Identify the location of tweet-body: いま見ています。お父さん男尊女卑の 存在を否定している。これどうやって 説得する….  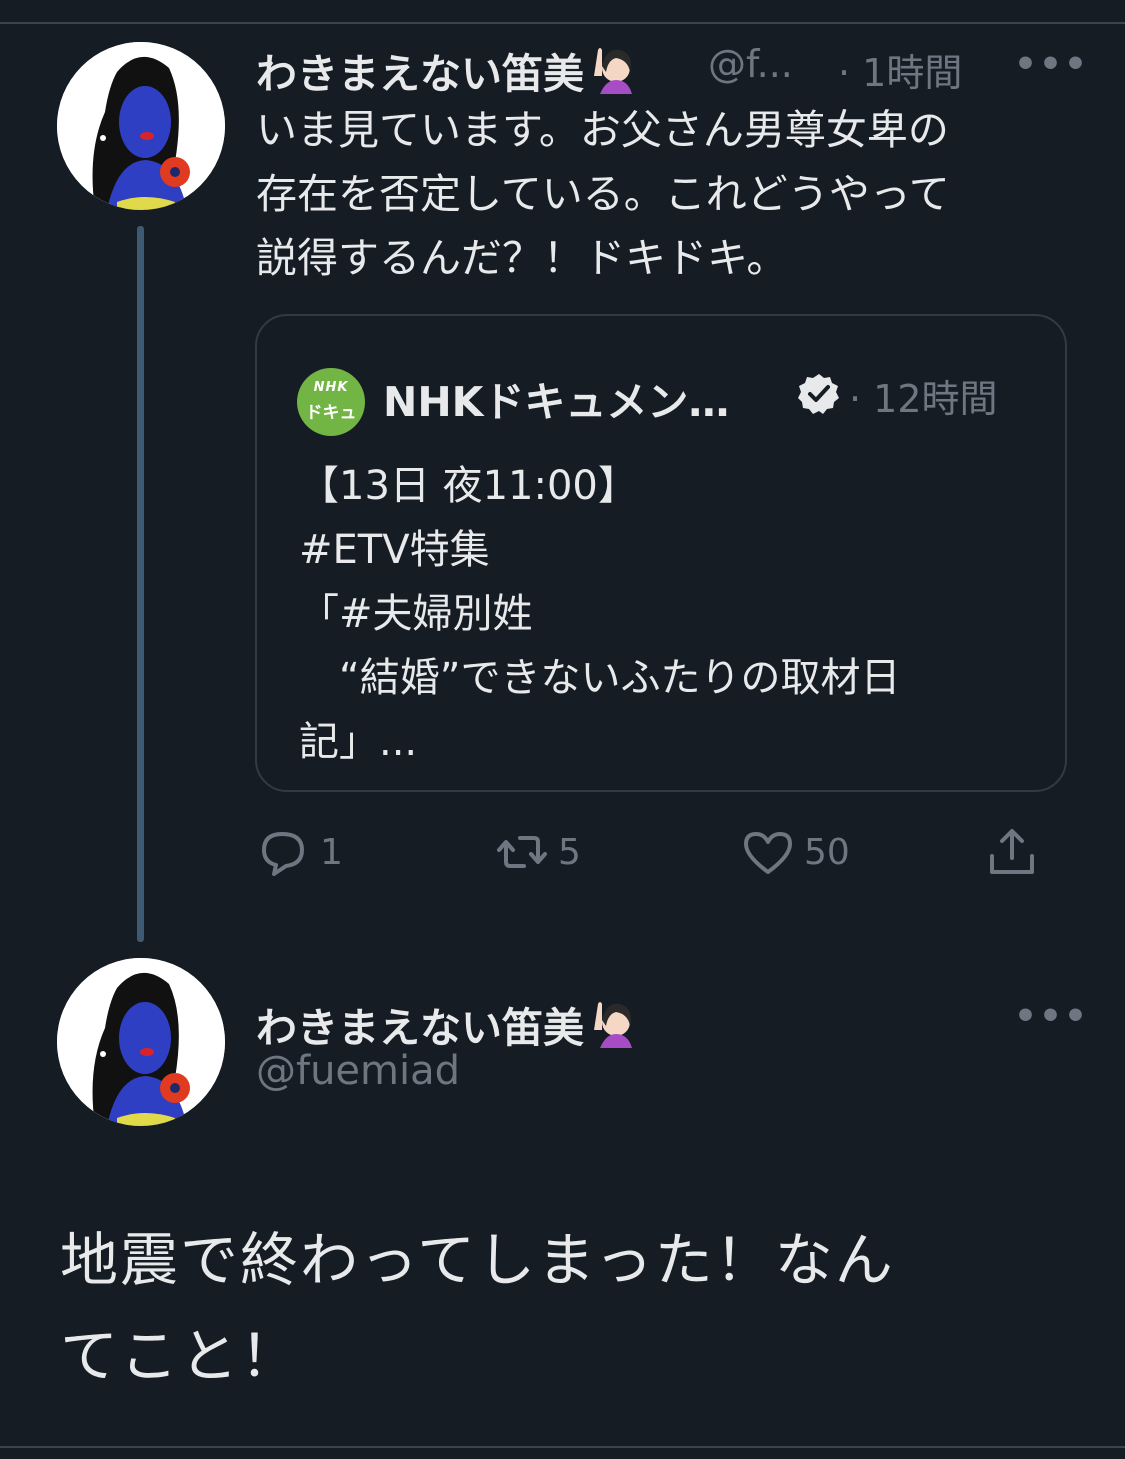
(656, 194).